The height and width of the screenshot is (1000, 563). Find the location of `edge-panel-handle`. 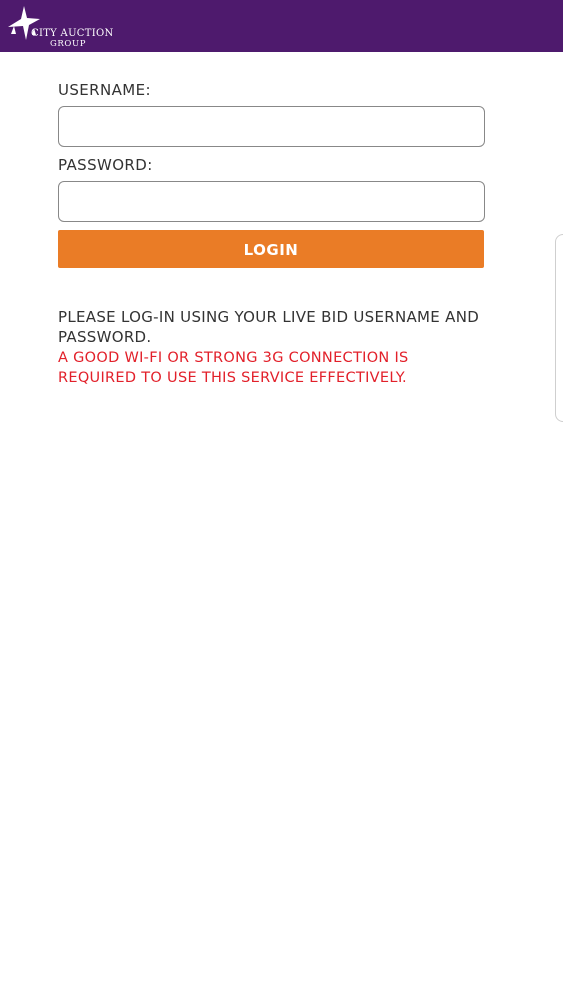

edge-panel-handle is located at coordinates (559, 328).